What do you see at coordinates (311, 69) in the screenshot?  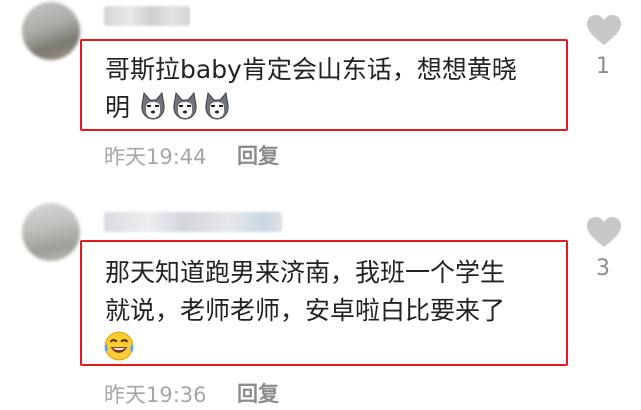 I see `comment-text-line: 哥斯拉baby肯定会山东话，想想黄晓` at bounding box center [311, 69].